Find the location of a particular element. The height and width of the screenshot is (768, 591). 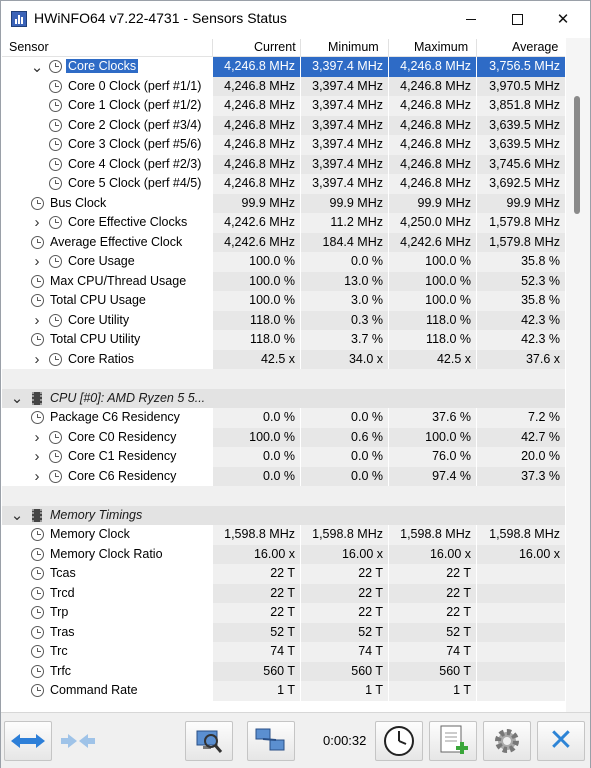

sensor-row: Trfc 560 T 560 T 560 T is located at coordinates (283, 671).